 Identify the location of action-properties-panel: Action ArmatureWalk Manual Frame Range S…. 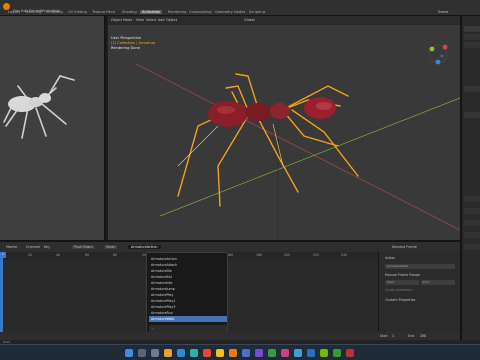
(419, 292).